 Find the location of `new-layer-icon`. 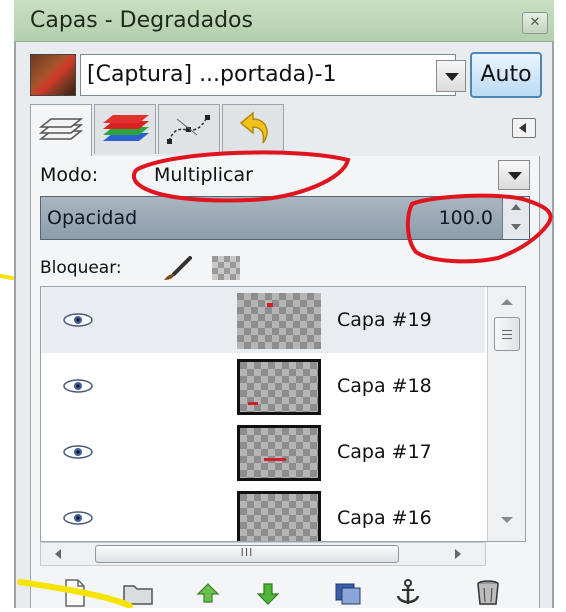

new-layer-icon is located at coordinates (75, 593).